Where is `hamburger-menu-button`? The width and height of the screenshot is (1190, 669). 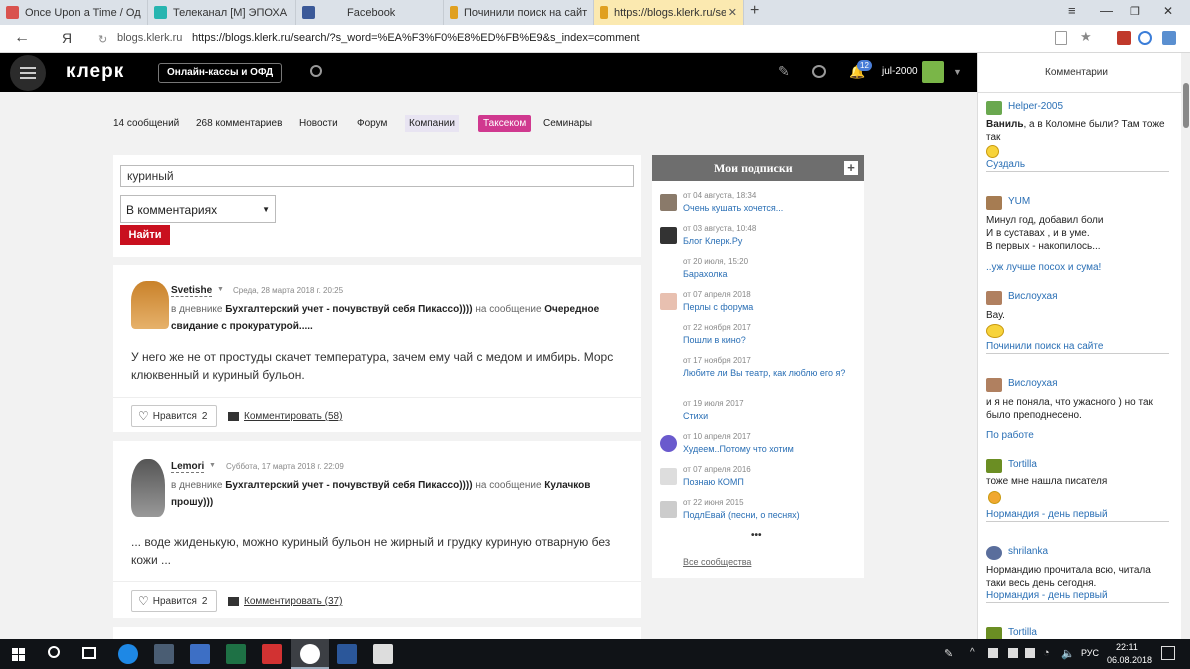 hamburger-menu-button is located at coordinates (28, 73).